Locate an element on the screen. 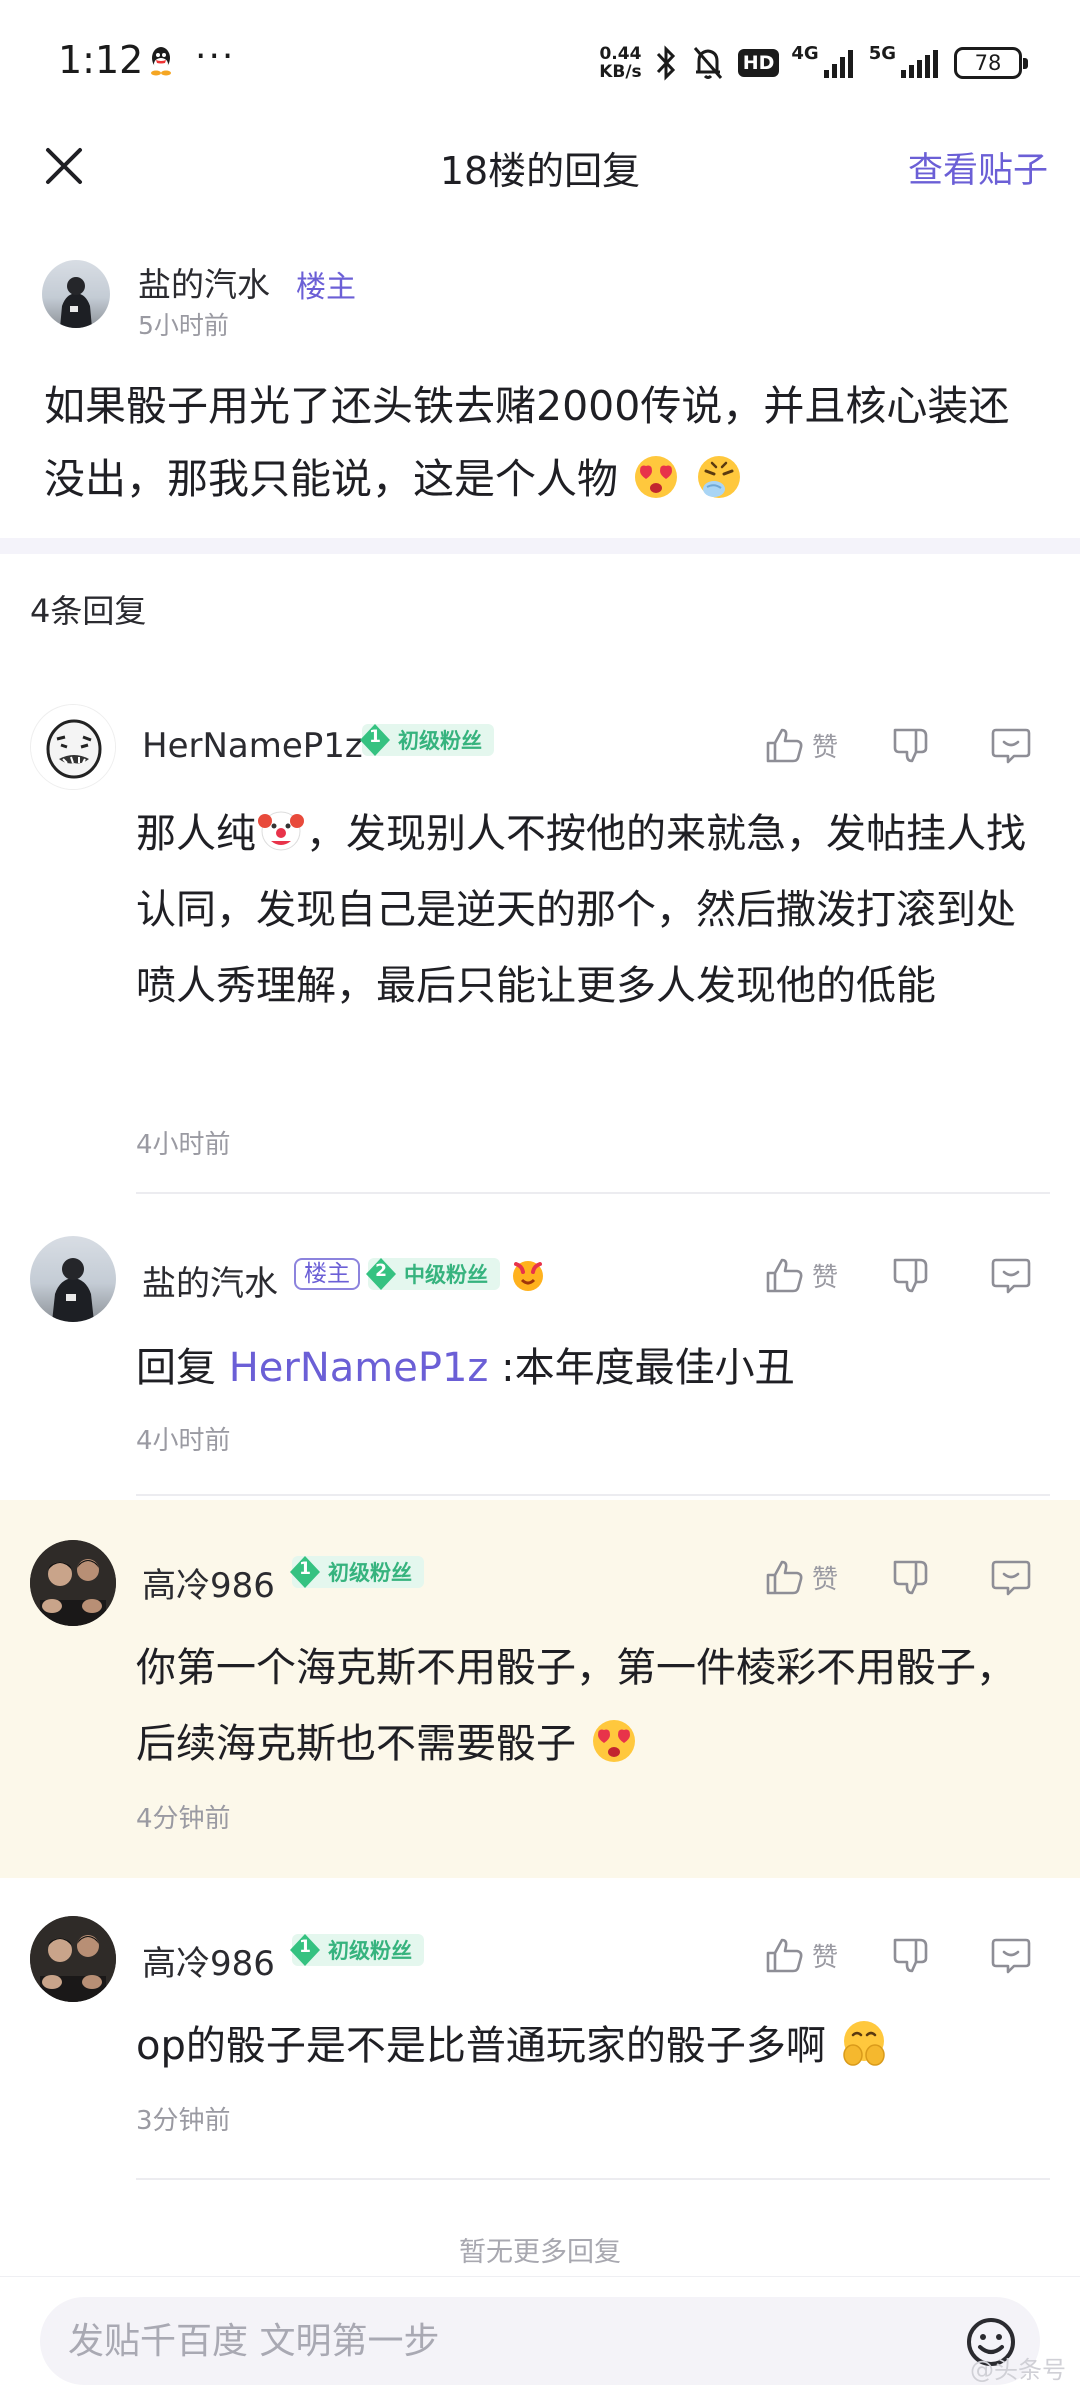 The width and height of the screenshot is (1080, 2400). op-author-name: 盐的汽水 is located at coordinates (204, 282).